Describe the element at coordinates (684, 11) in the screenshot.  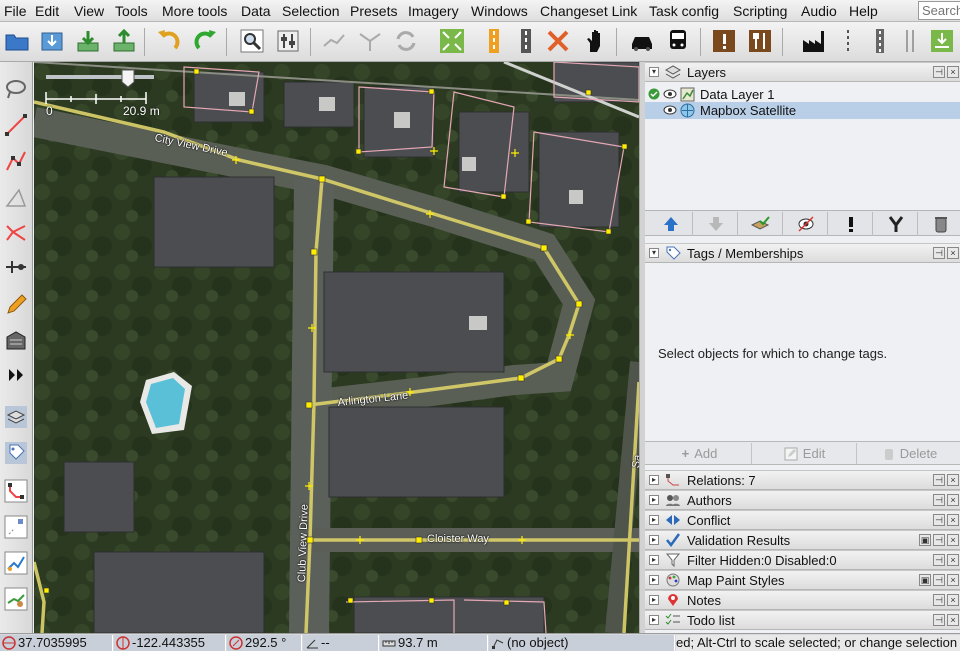
I see `menu-task-config: Task config` at that location.